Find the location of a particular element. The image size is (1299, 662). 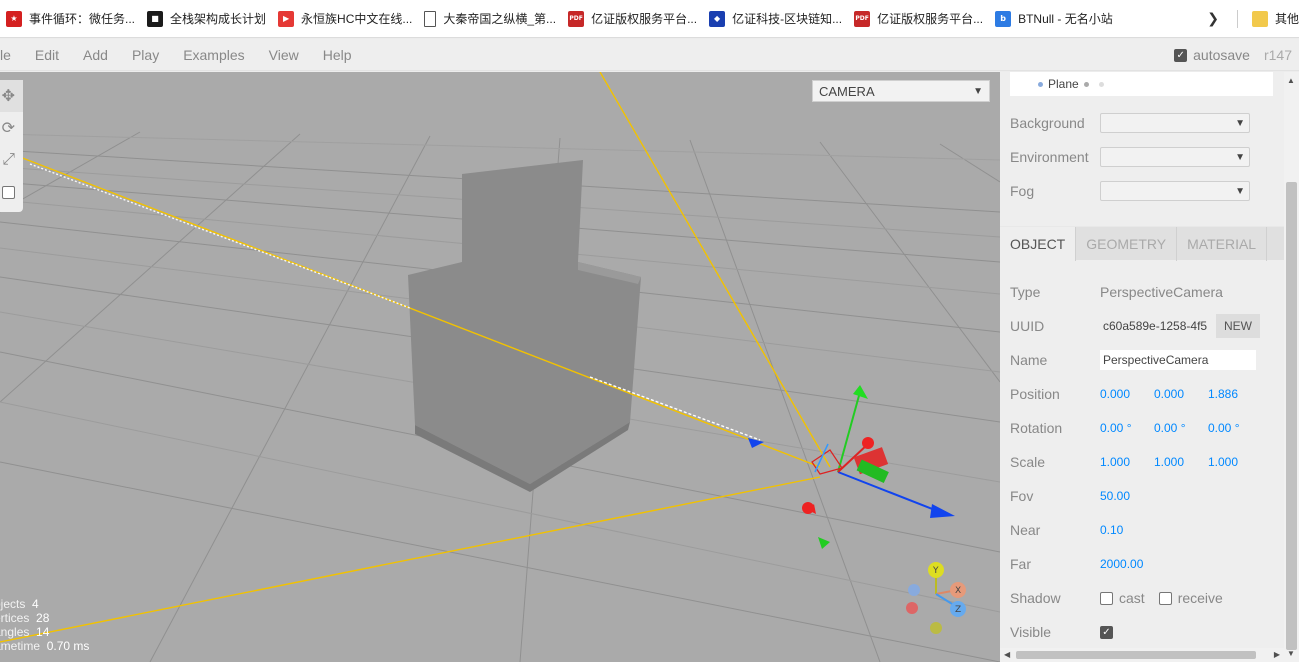

scroll-up-icon: ▲ is located at coordinates (1291, 80).